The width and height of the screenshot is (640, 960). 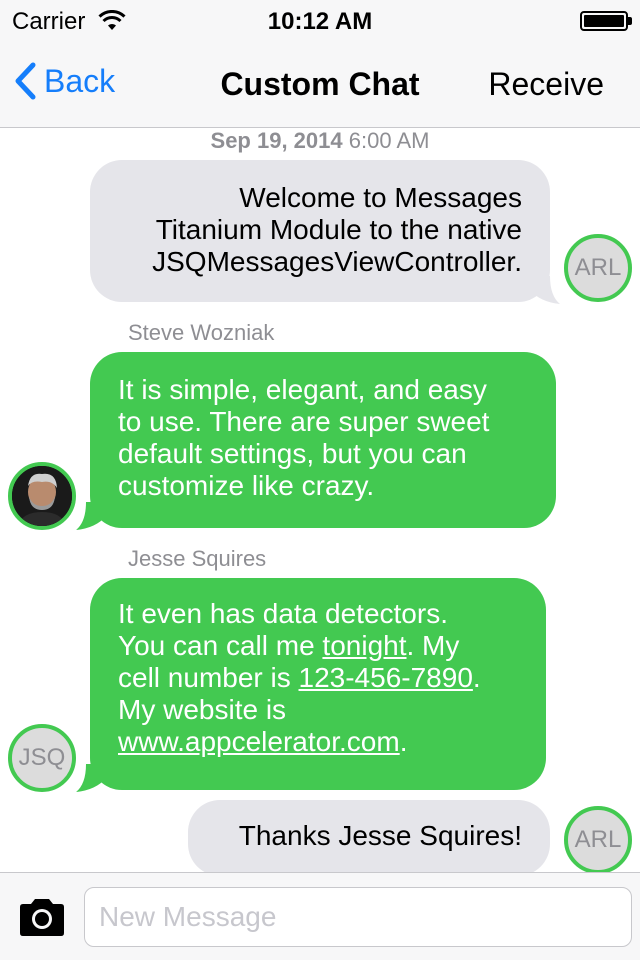 I want to click on message-input, so click(x=358, y=917).